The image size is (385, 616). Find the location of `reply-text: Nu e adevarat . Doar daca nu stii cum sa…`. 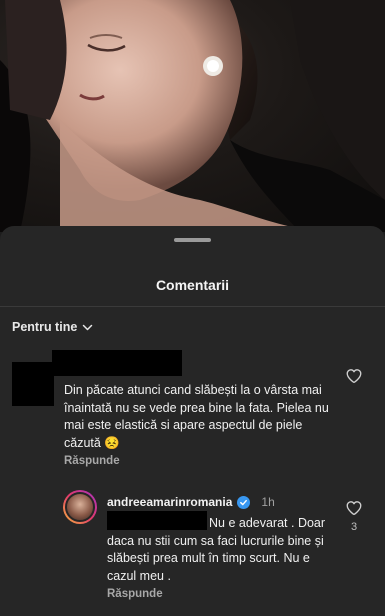

reply-text: Nu e adevarat . Doar daca nu stii cum sa… is located at coordinates (216, 549).